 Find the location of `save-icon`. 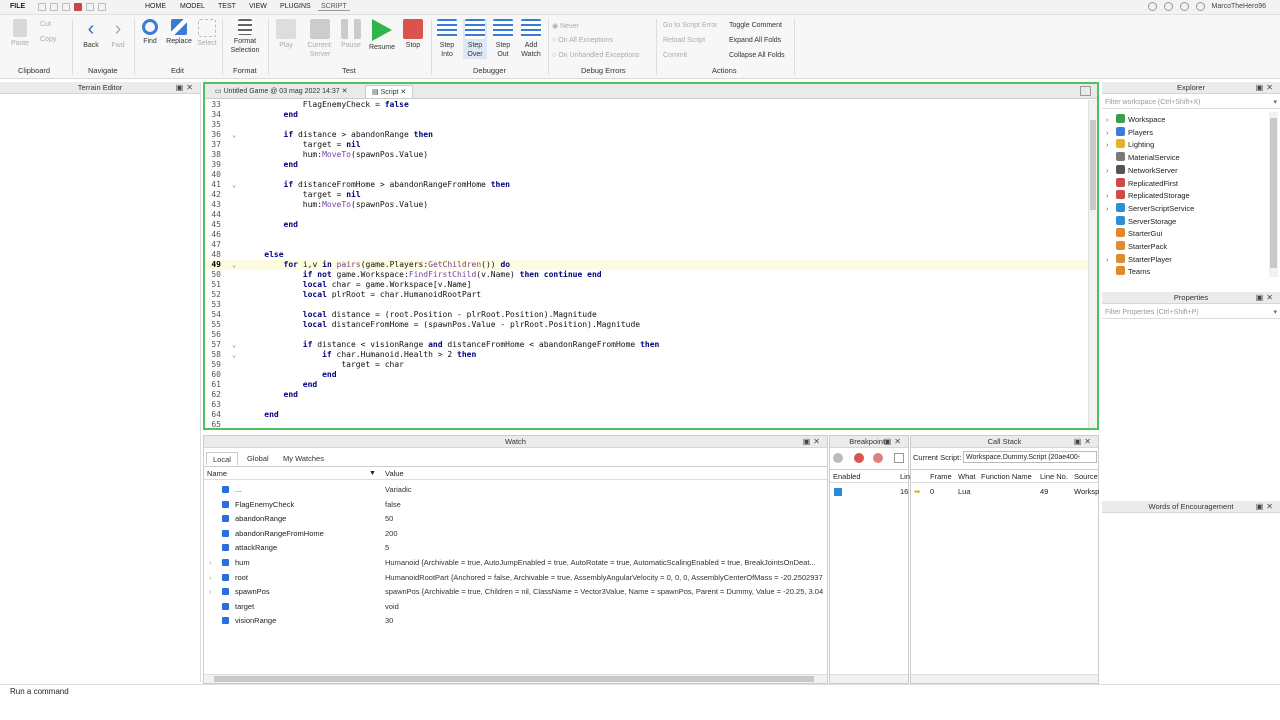

save-icon is located at coordinates (66, 7).